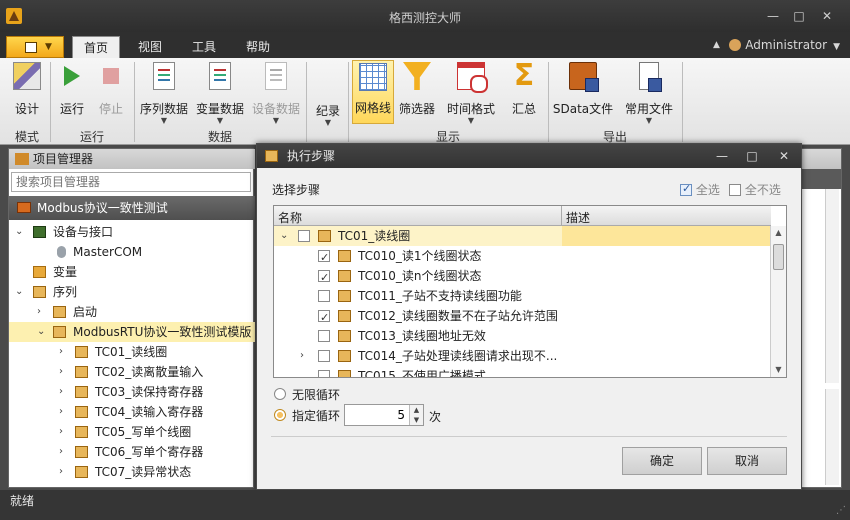  What do you see at coordinates (778, 257) in the screenshot?
I see `scroll-thumb` at bounding box center [778, 257].